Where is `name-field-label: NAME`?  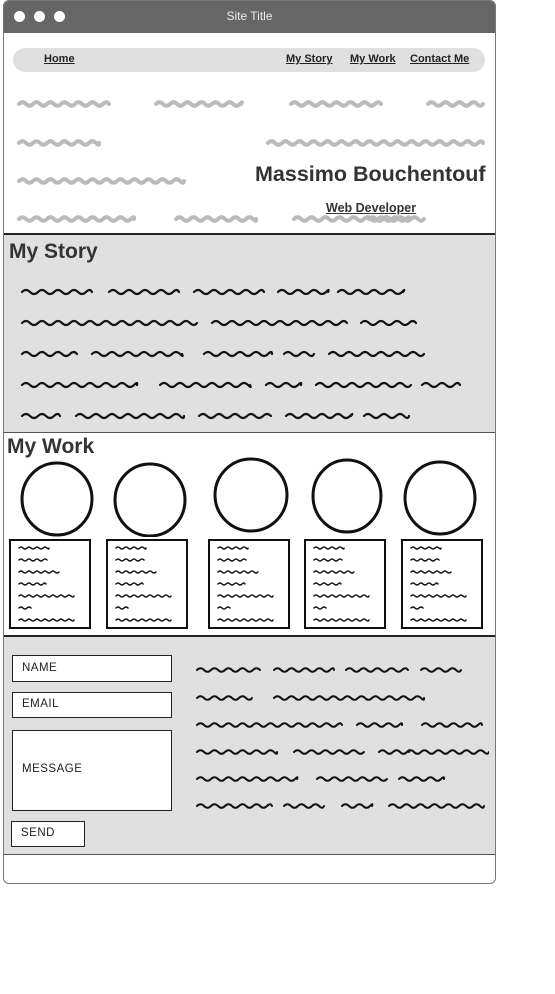 name-field-label: NAME is located at coordinates (40, 668).